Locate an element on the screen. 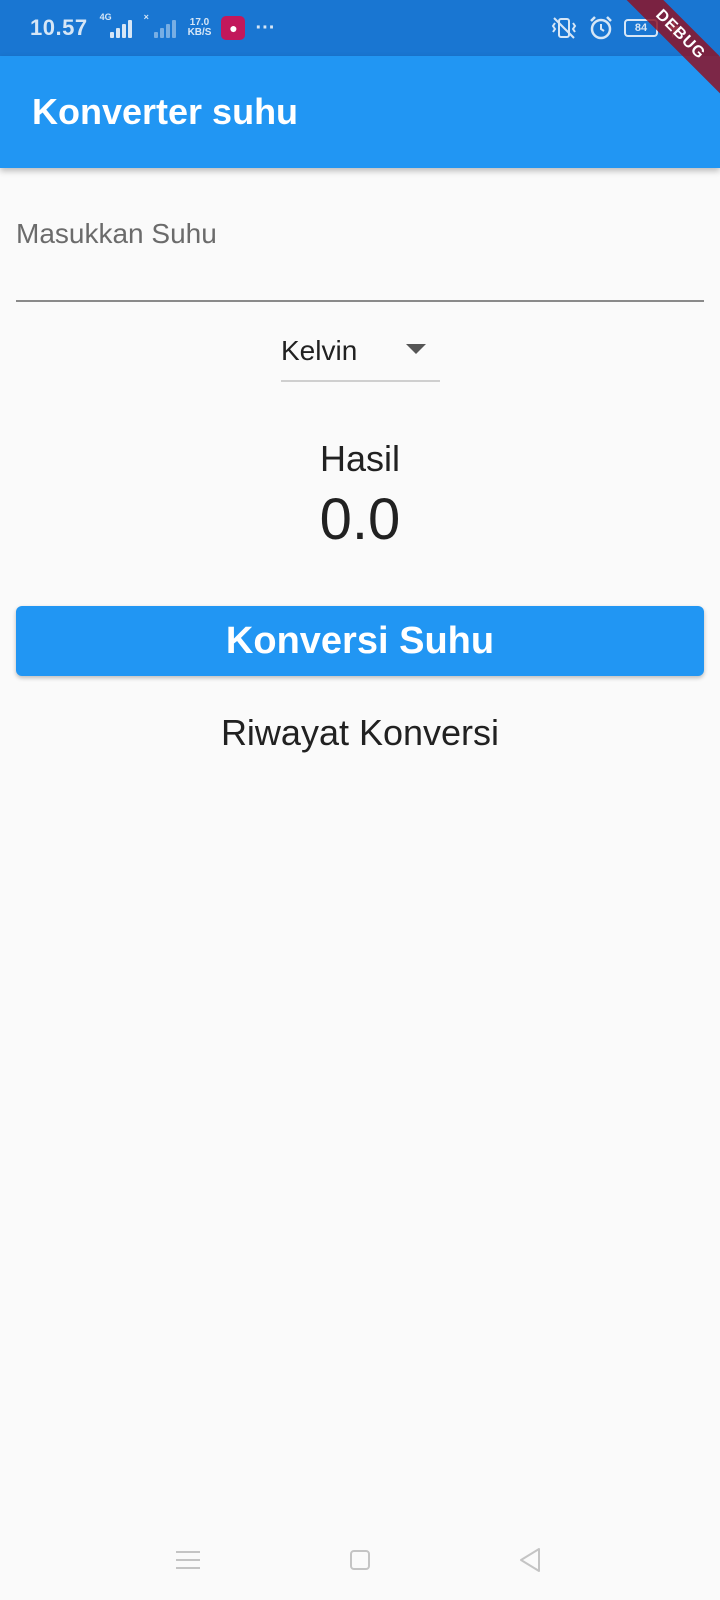 Image resolution: width=720 pixels, height=1600 pixels. status-bar: 10.57 4G × 17.0 KB/S ● ··· 84 is located at coordinates (360, 28).